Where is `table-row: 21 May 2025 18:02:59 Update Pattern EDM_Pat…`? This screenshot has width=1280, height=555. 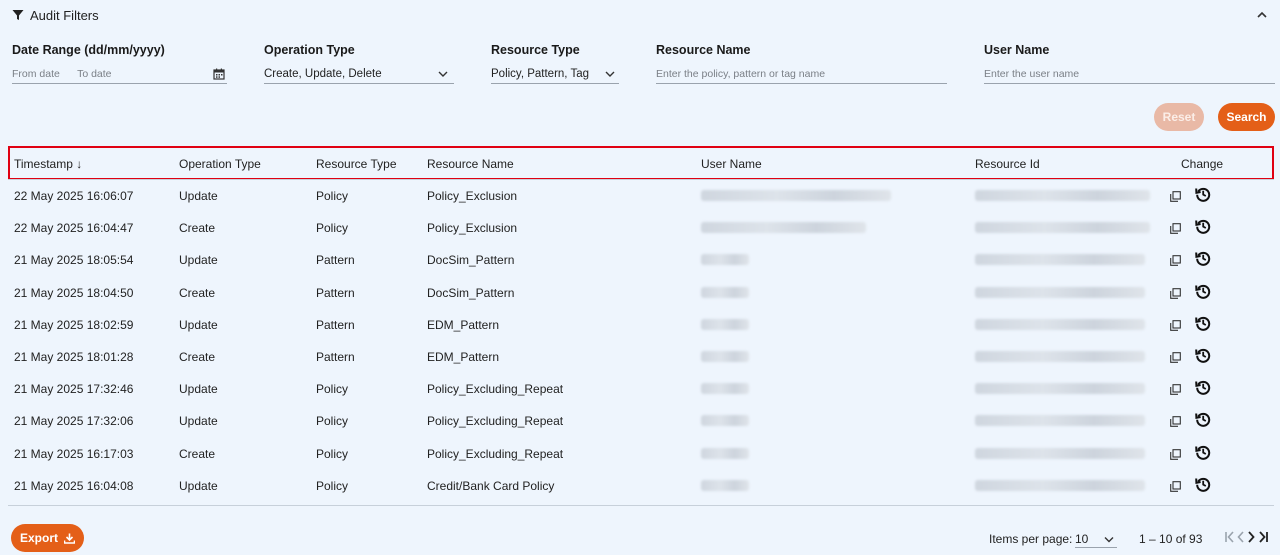 table-row: 21 May 2025 18:02:59 Update Pattern EDM_Pat… is located at coordinates (641, 325).